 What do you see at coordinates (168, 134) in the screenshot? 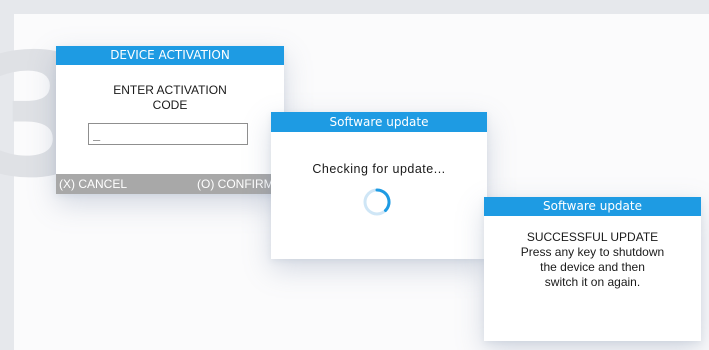
I see `activation-code-input` at bounding box center [168, 134].